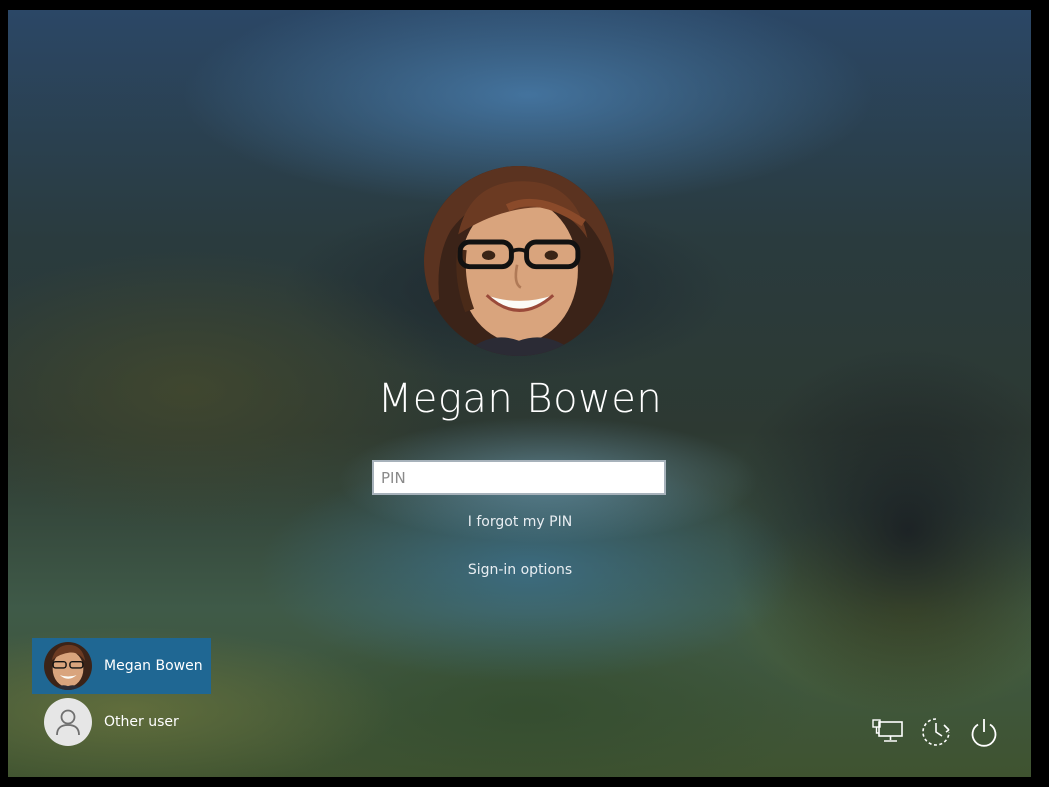  What do you see at coordinates (936, 732) in the screenshot?
I see `ease-of-access-icon` at bounding box center [936, 732].